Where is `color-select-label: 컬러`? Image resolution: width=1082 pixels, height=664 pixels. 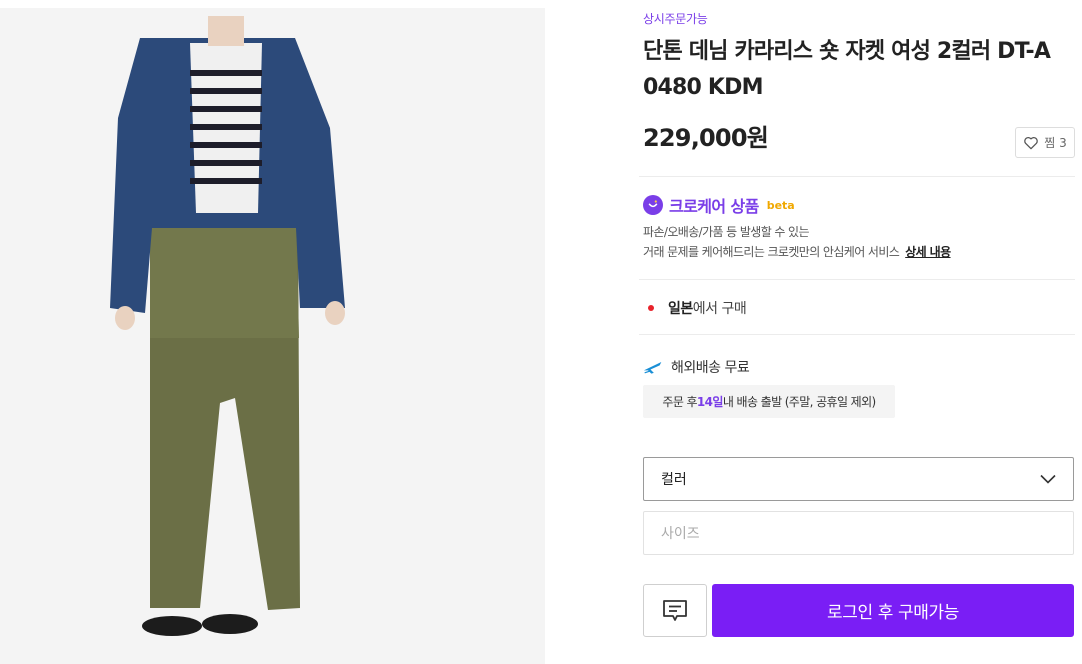
color-select-label: 컬러 is located at coordinates (674, 480).